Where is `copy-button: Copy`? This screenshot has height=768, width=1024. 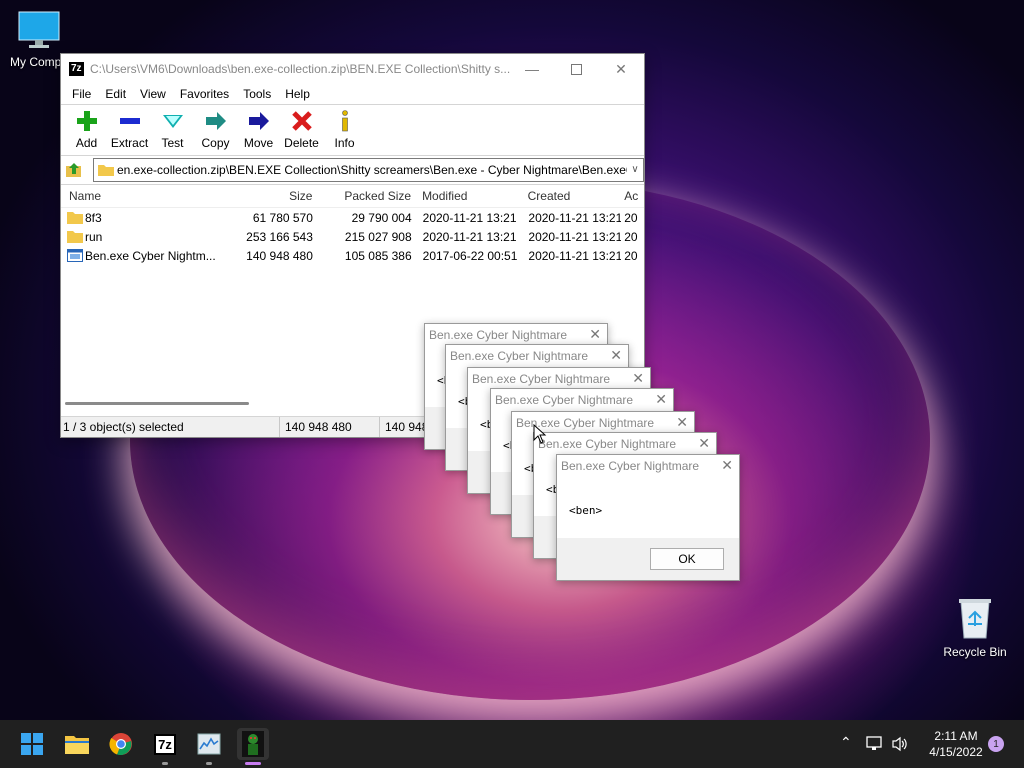
copy-button: Copy is located at coordinates (215, 130).